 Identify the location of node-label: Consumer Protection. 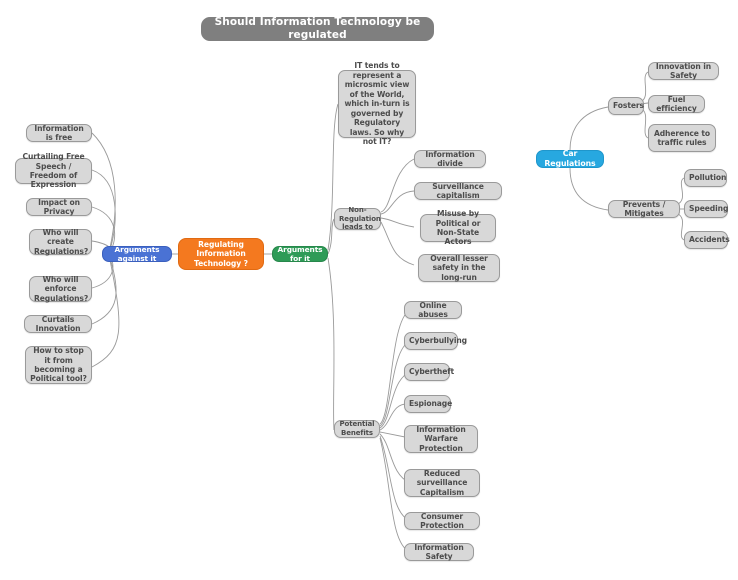
(442, 520).